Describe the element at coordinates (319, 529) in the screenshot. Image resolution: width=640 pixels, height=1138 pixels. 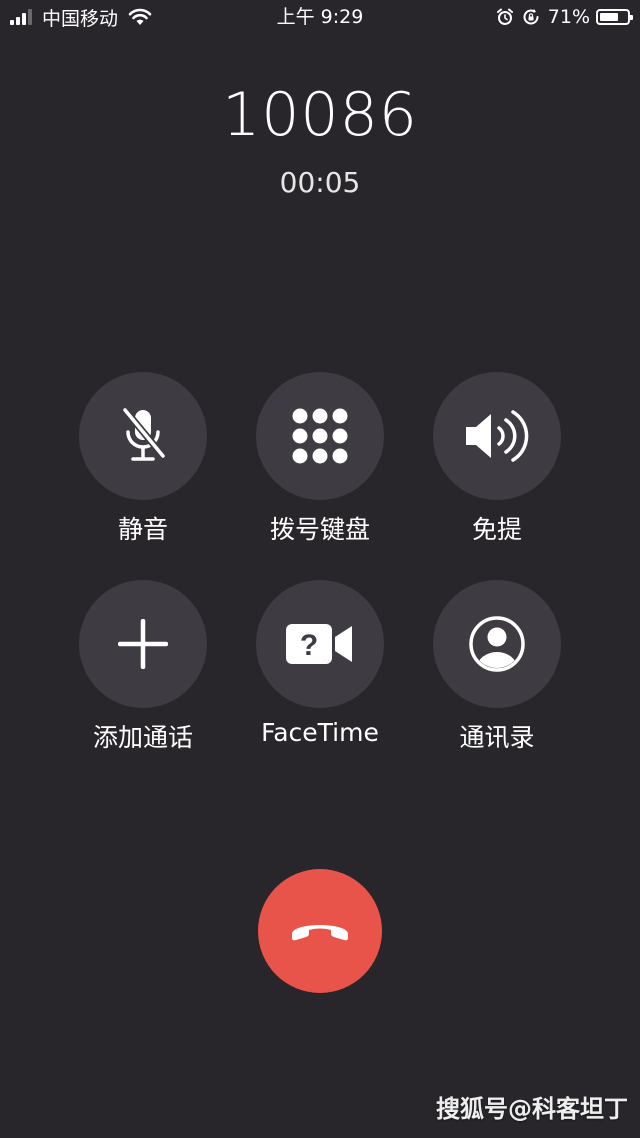
I see `keypad-label: 拨号键盘` at that location.